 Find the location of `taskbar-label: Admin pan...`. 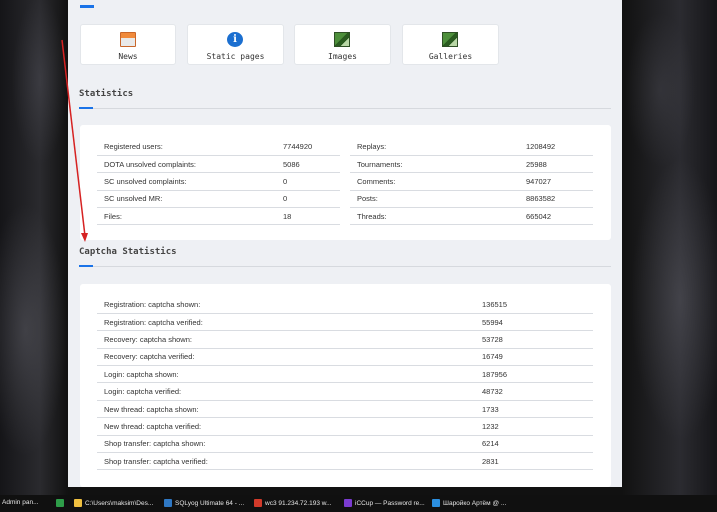

taskbar-label: Admin pan... is located at coordinates (20, 502).